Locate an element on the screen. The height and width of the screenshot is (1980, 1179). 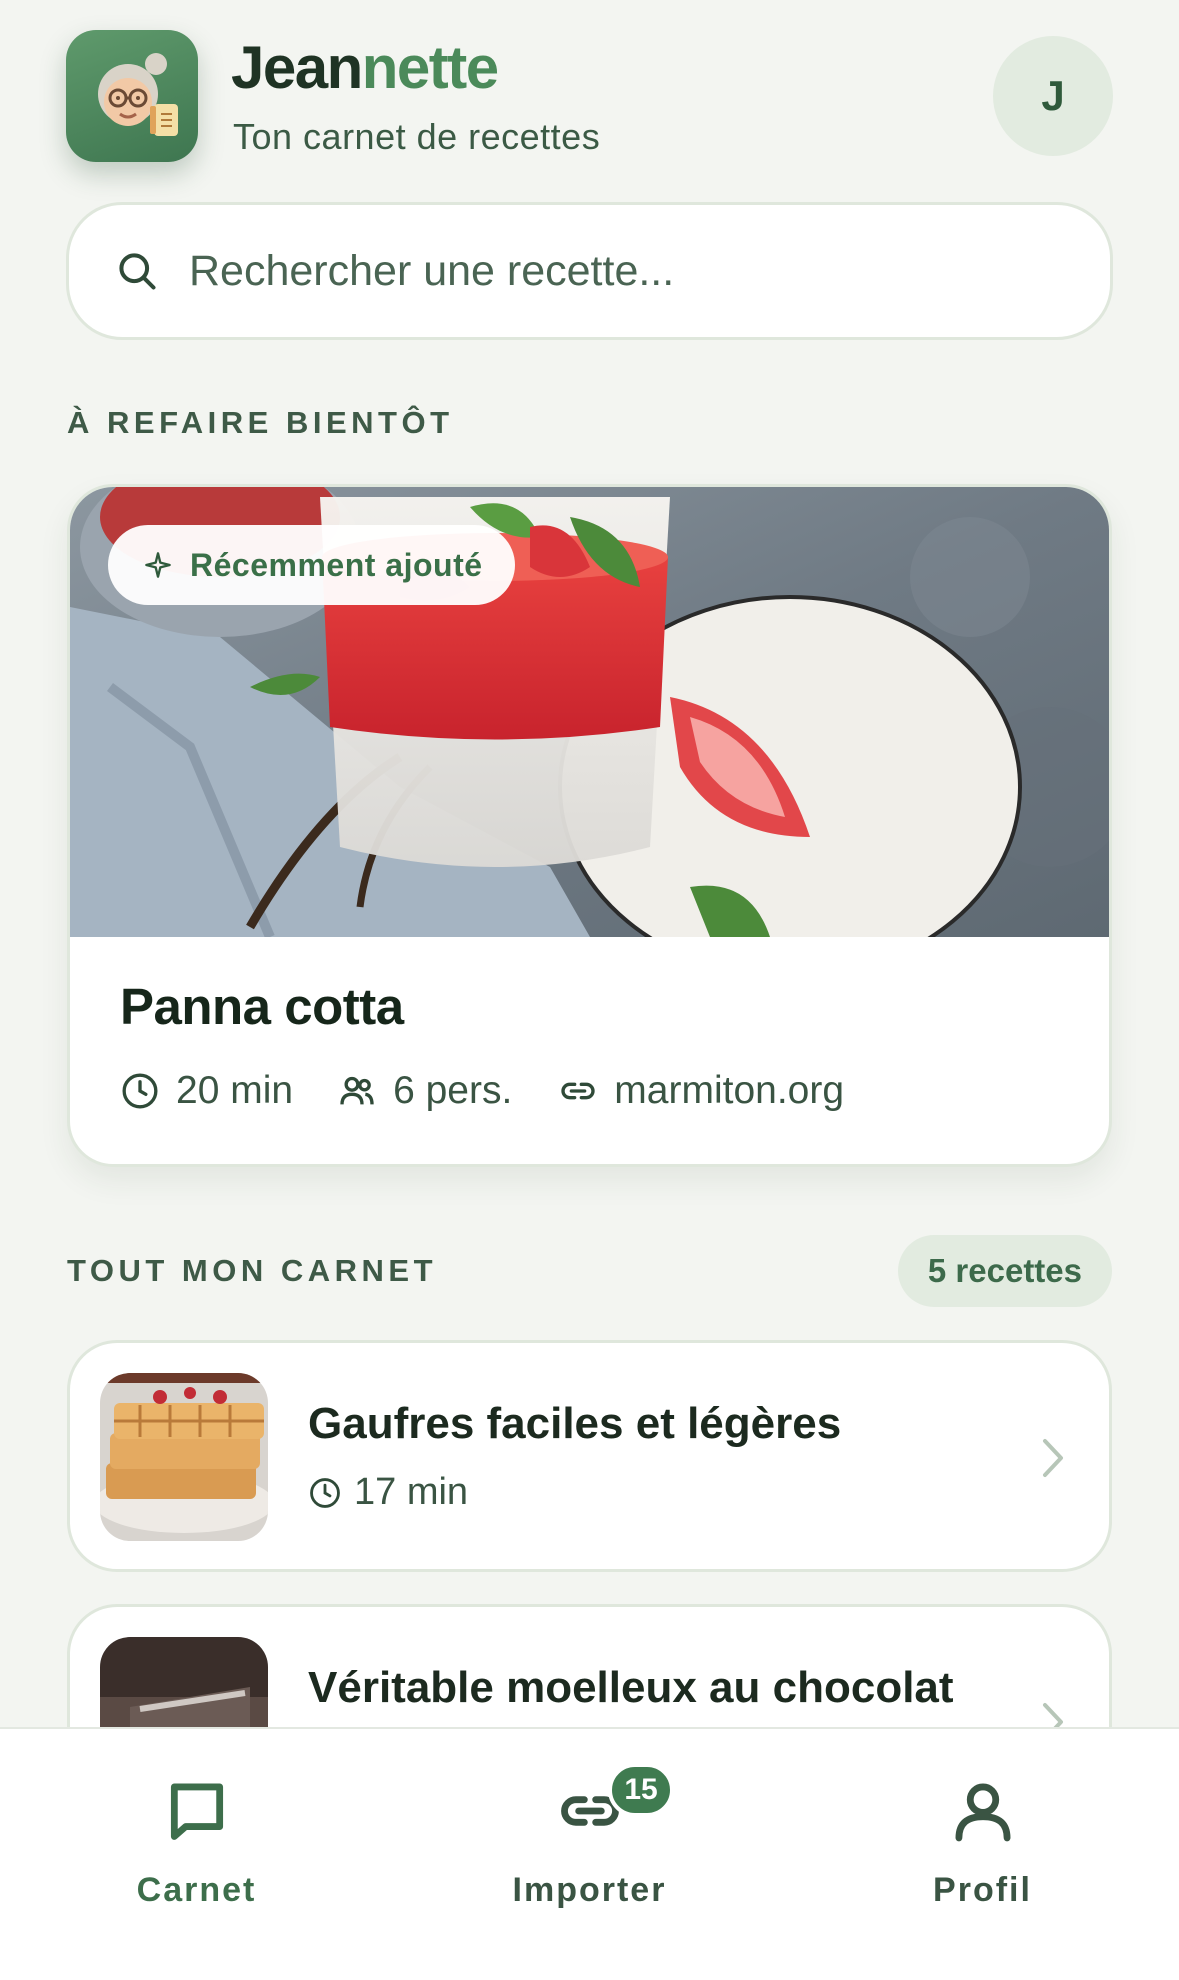
nav-item-profil: Profil is located at coordinates (982, 1829).